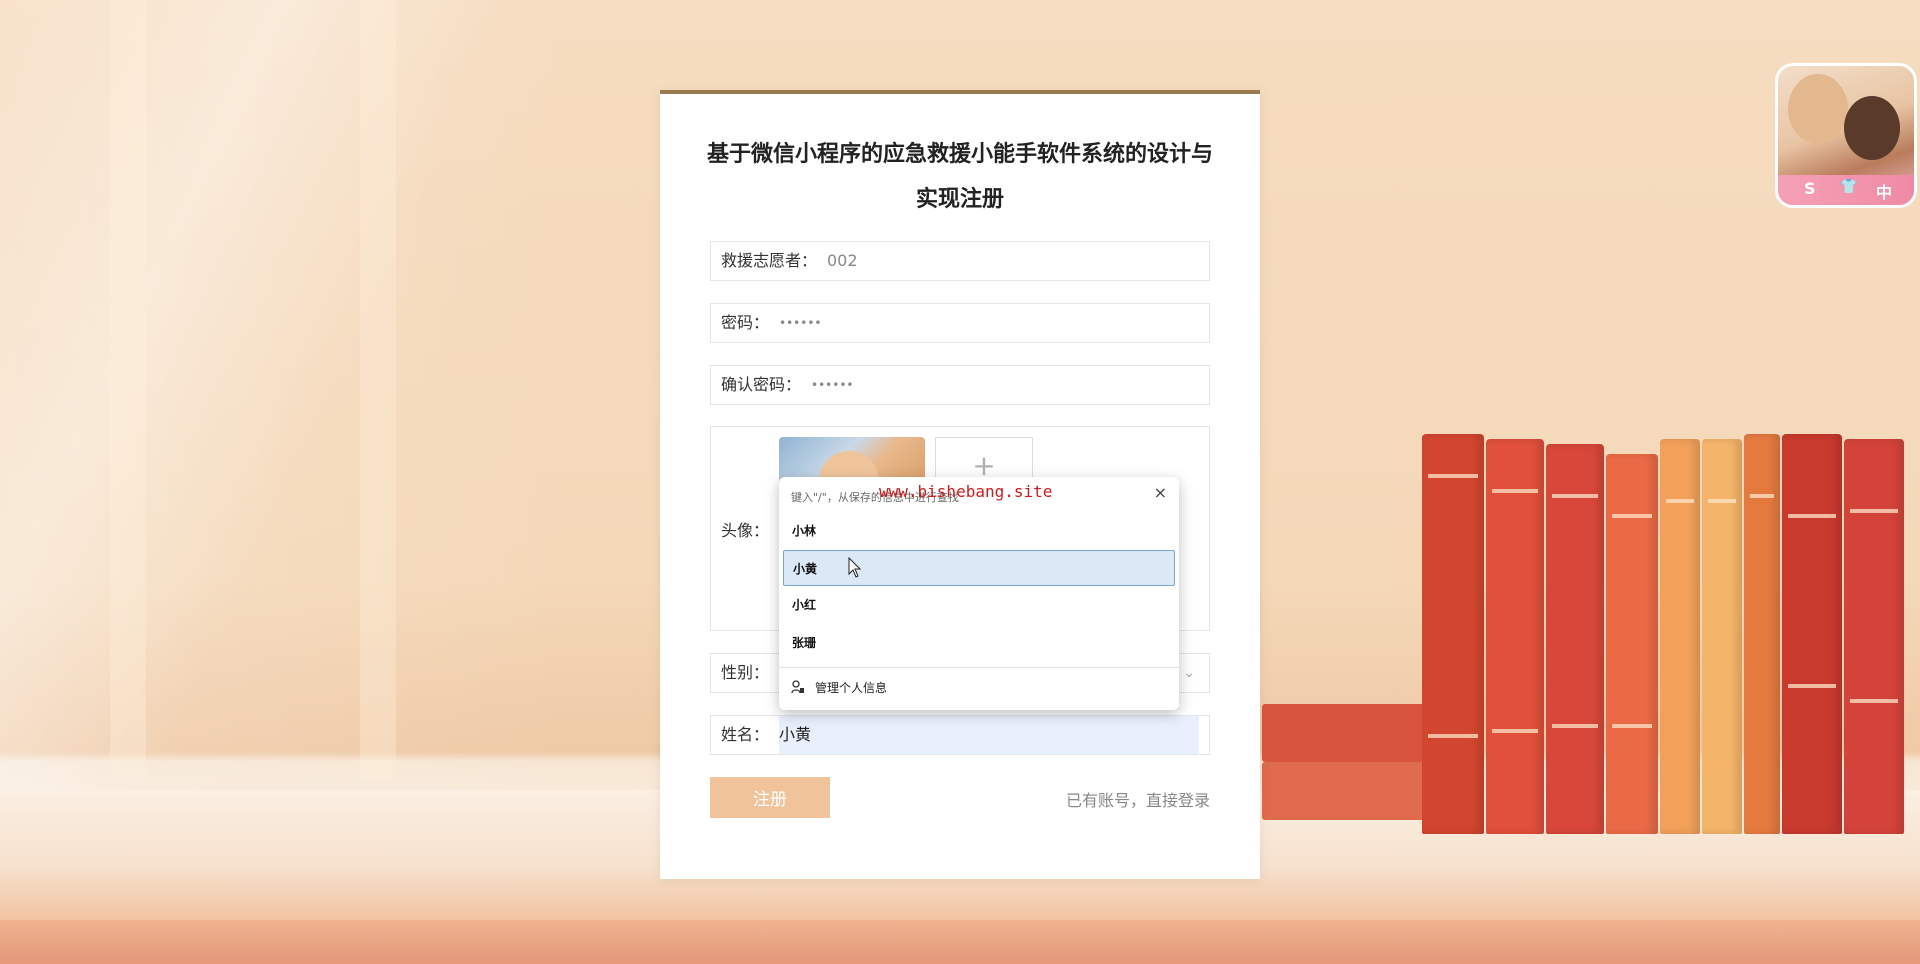 This screenshot has height=964, width=1920. What do you see at coordinates (979, 667) in the screenshot?
I see `divider` at bounding box center [979, 667].